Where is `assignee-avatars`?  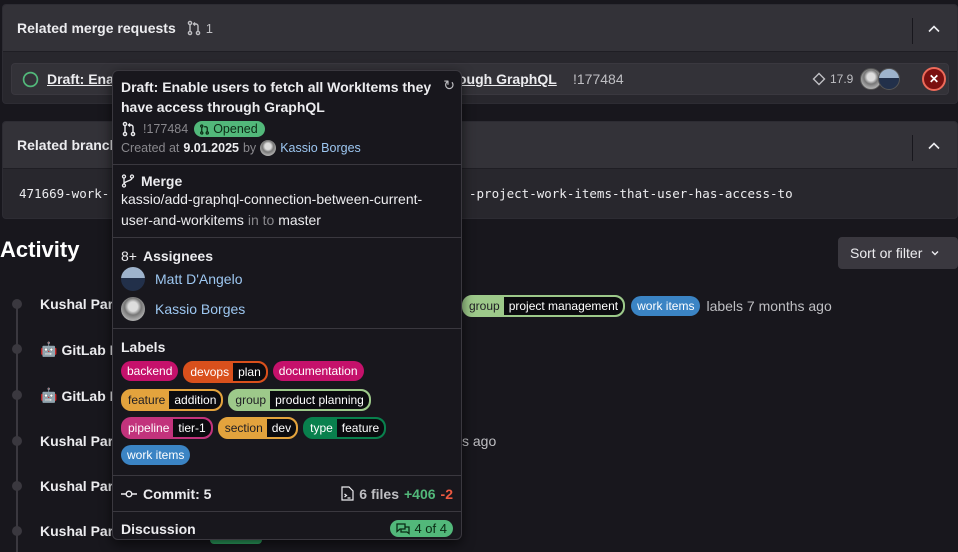
assignee-avatars is located at coordinates (880, 79).